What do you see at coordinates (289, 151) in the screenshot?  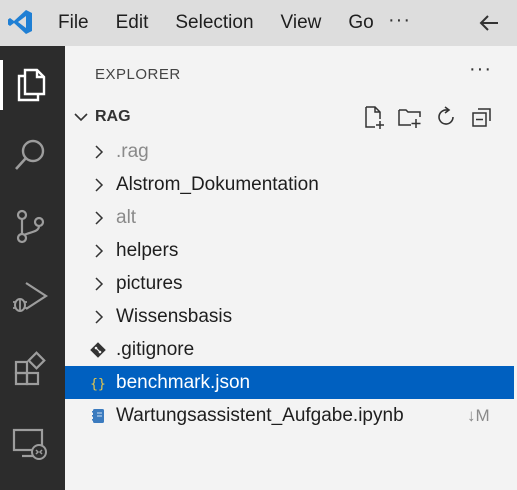 I see `tree-item-folder: .rag` at bounding box center [289, 151].